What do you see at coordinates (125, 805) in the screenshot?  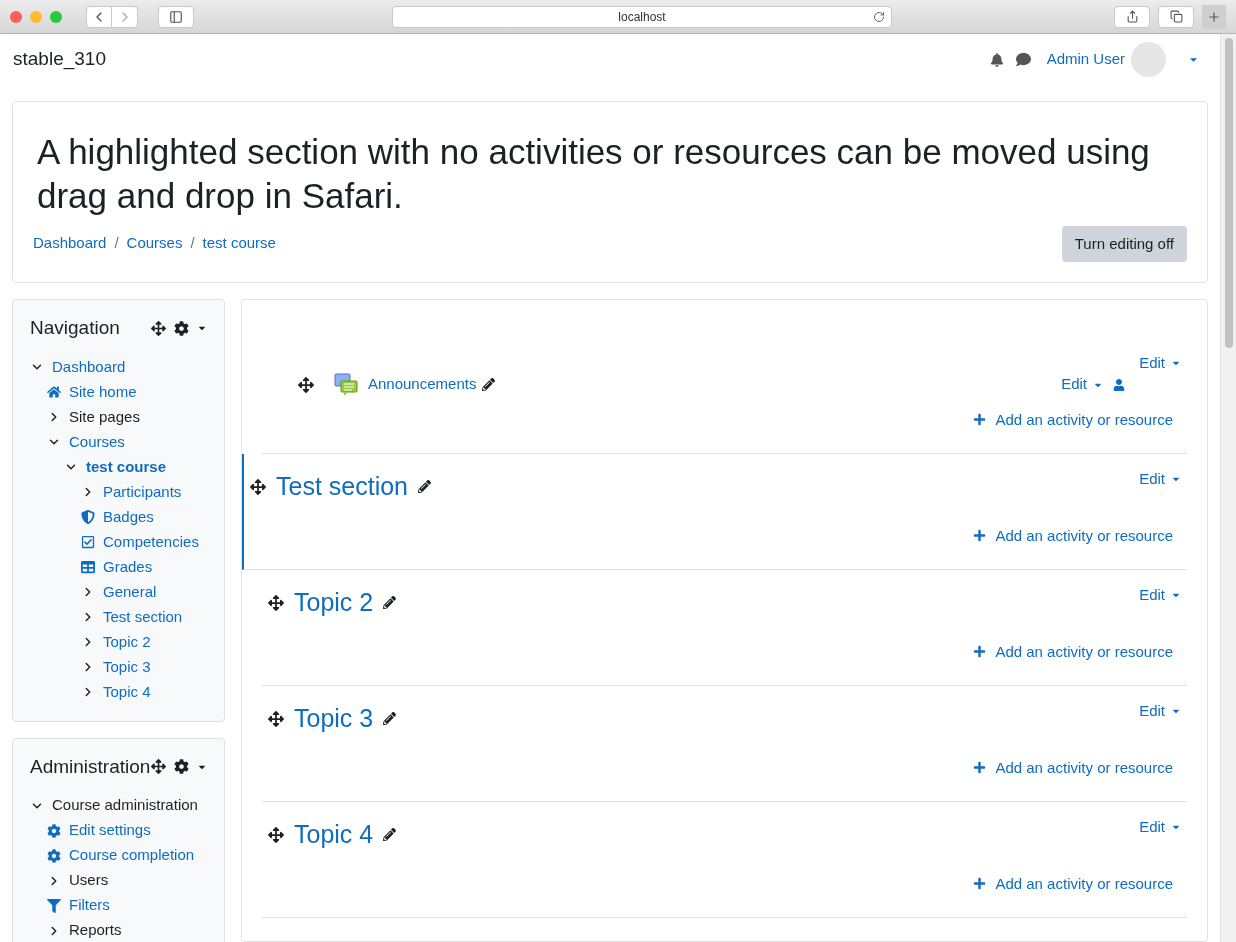 I see `tree-item-link: Course administration` at bounding box center [125, 805].